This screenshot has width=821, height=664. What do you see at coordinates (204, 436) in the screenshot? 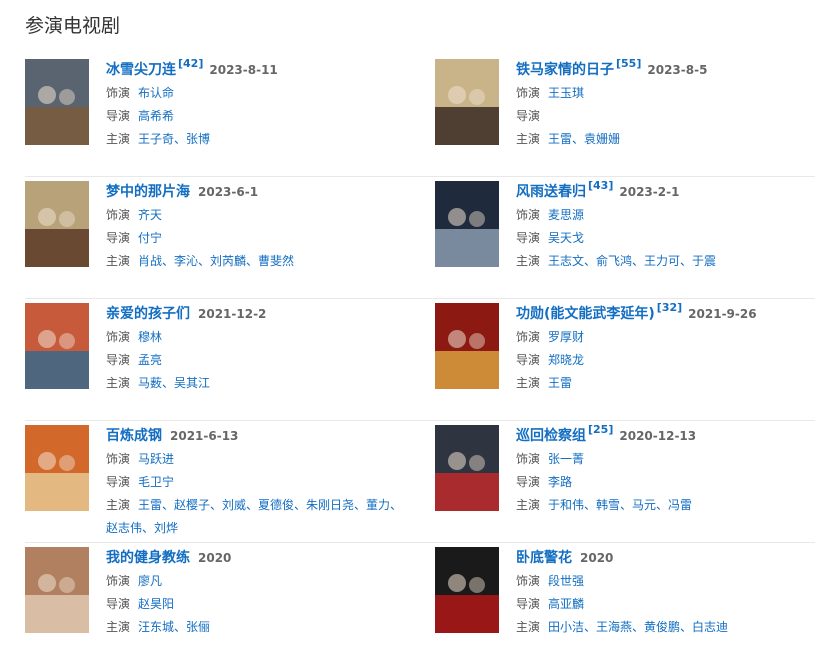
I see `release-date: 2021-6-13` at bounding box center [204, 436].